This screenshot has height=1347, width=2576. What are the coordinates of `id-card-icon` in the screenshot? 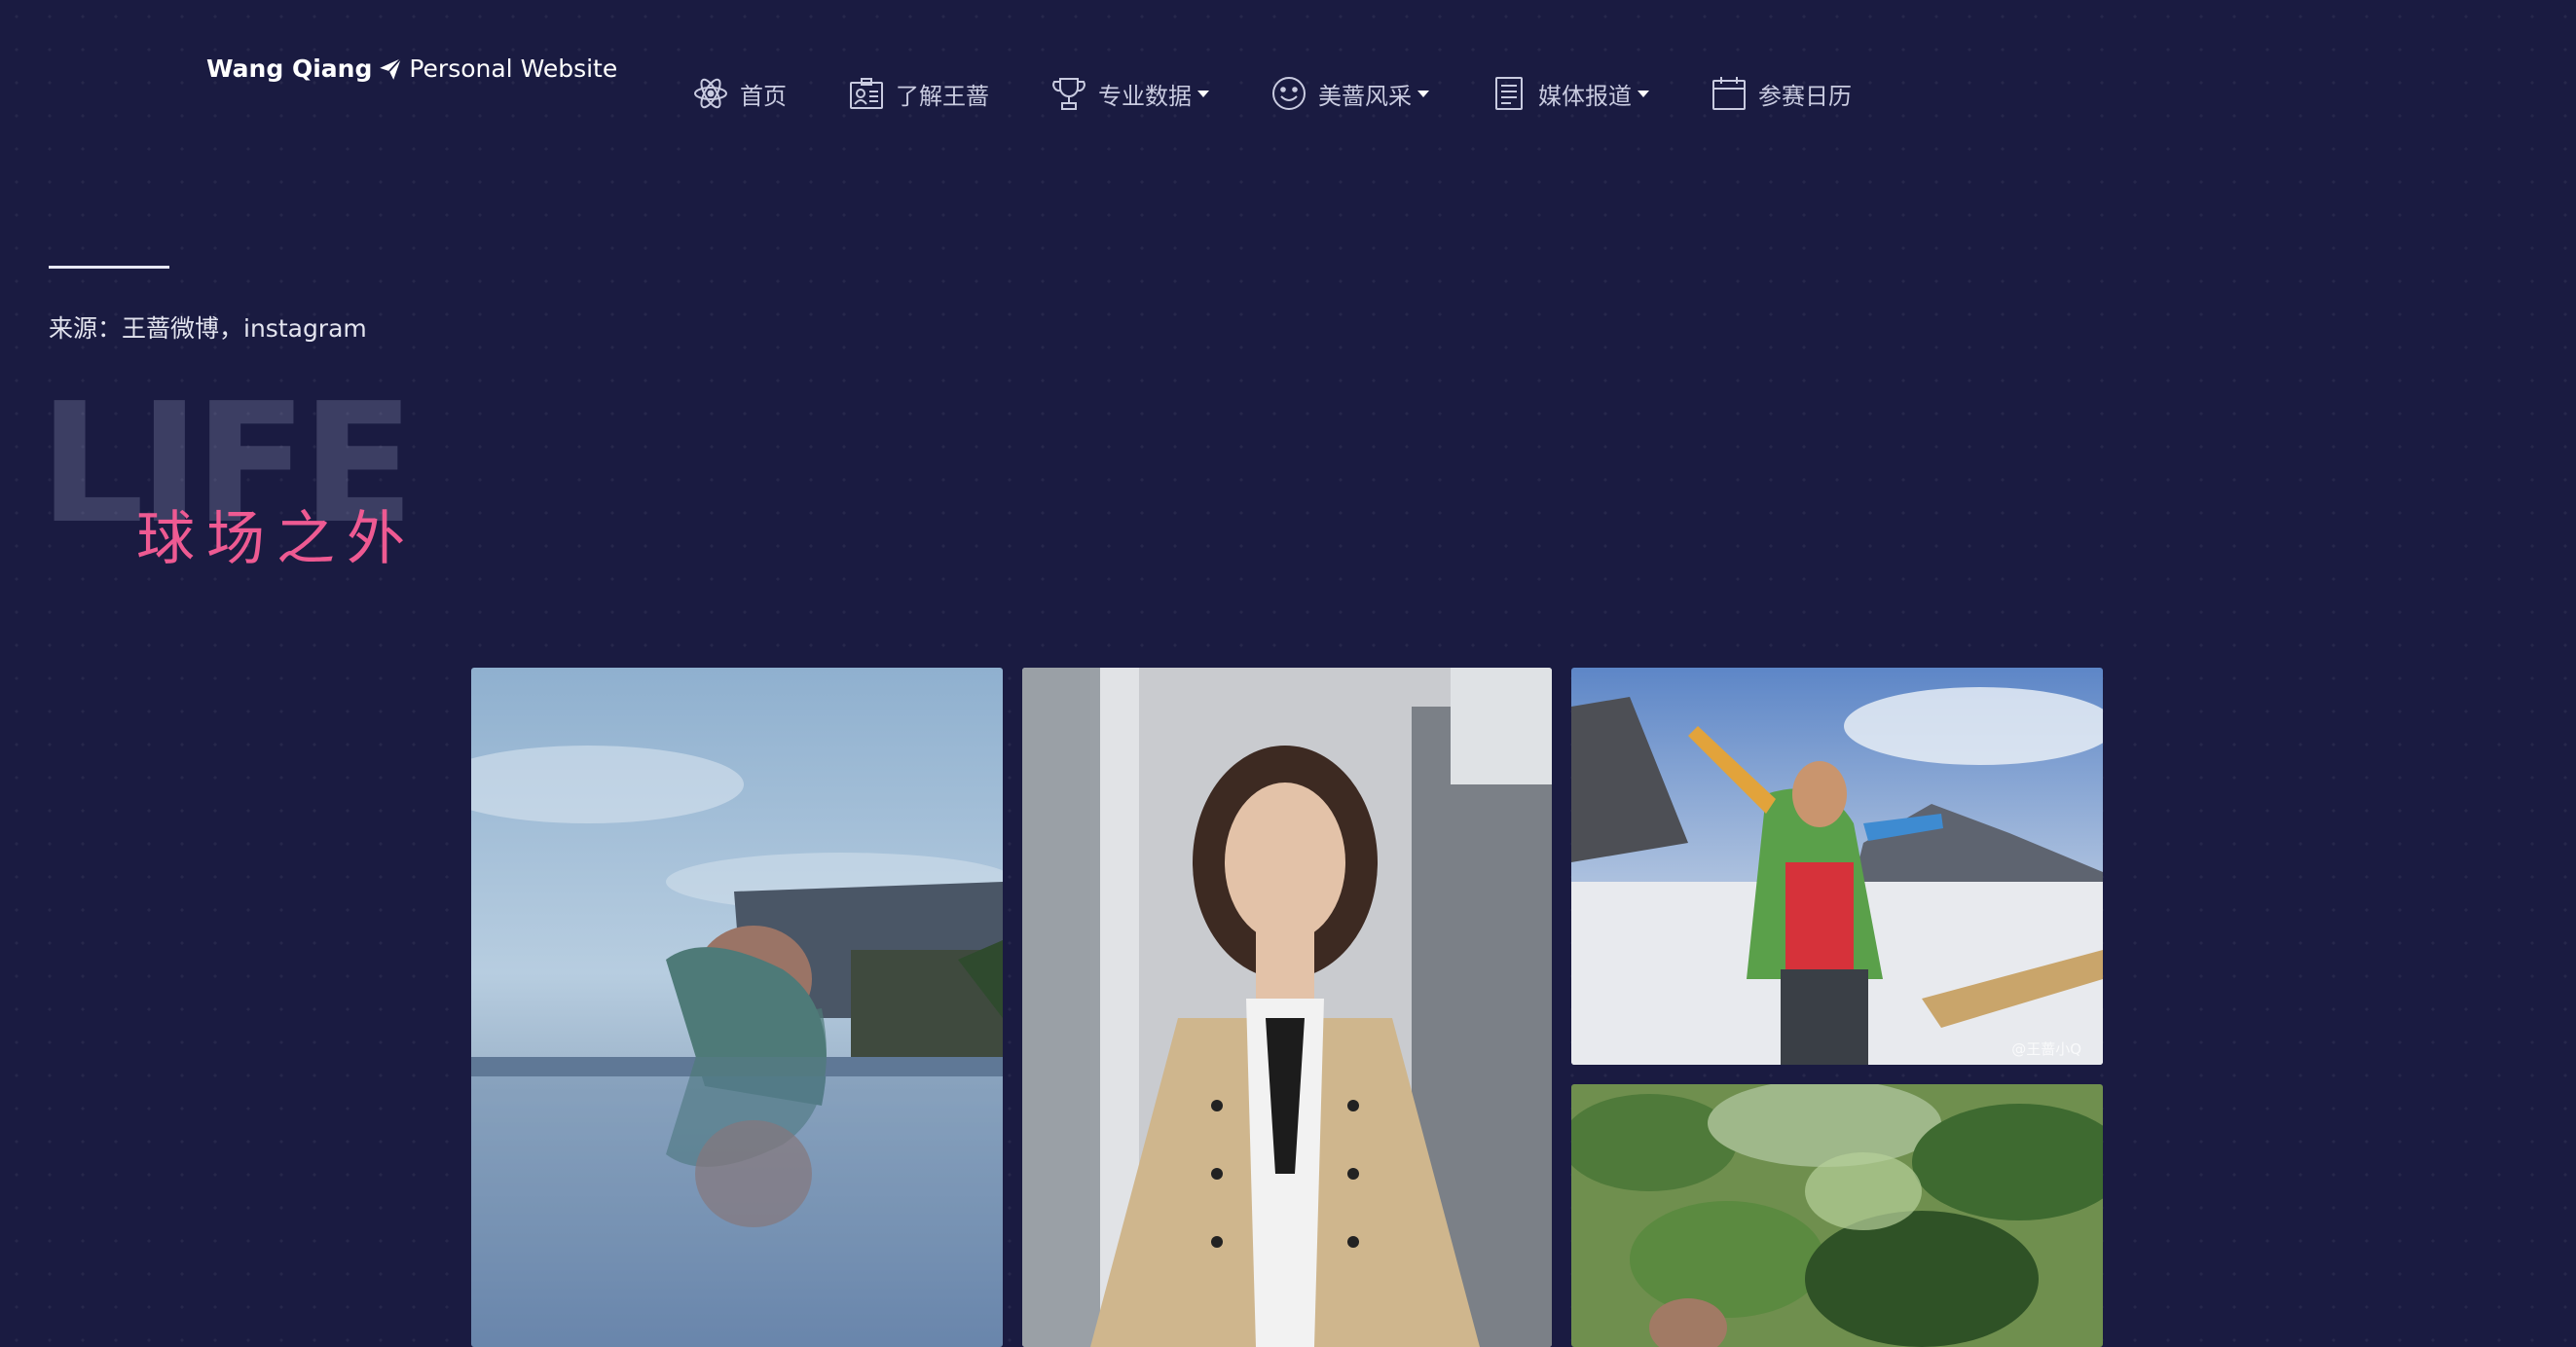 It's located at (866, 93).